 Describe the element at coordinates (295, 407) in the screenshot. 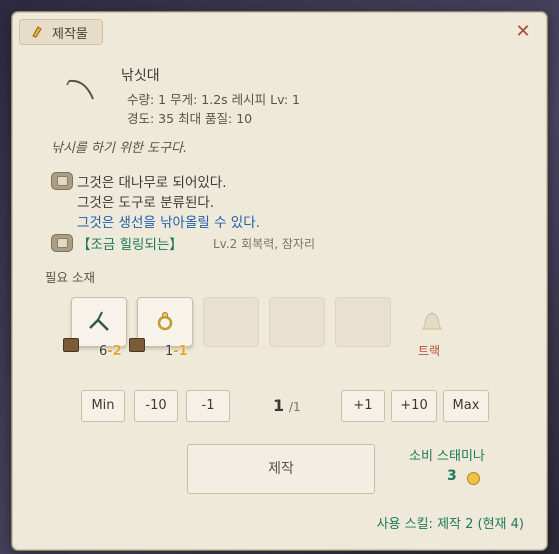

I see `qty-total: /1` at that location.